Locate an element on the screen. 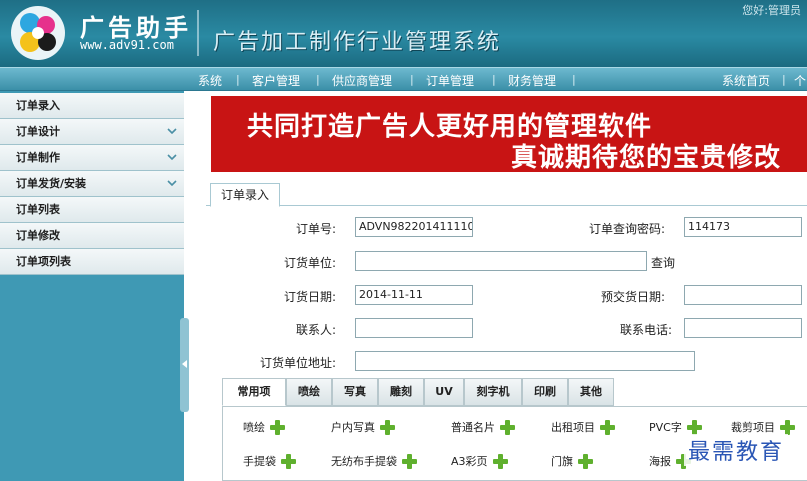 This screenshot has height=481, width=807. item-door-flag: 门旗 is located at coordinates (572, 461).